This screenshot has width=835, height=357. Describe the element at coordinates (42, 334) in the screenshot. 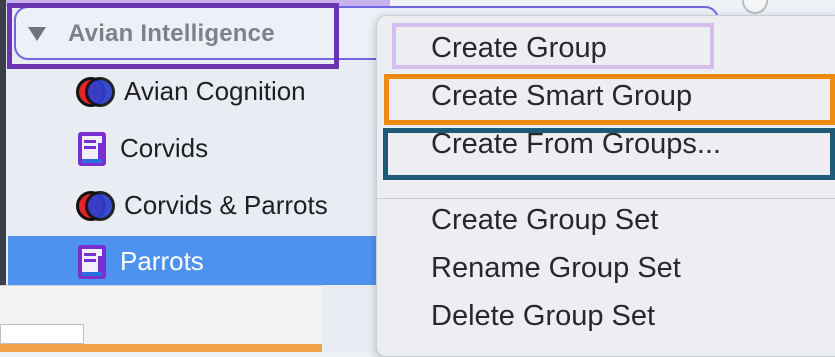

I see `background-text-field` at that location.